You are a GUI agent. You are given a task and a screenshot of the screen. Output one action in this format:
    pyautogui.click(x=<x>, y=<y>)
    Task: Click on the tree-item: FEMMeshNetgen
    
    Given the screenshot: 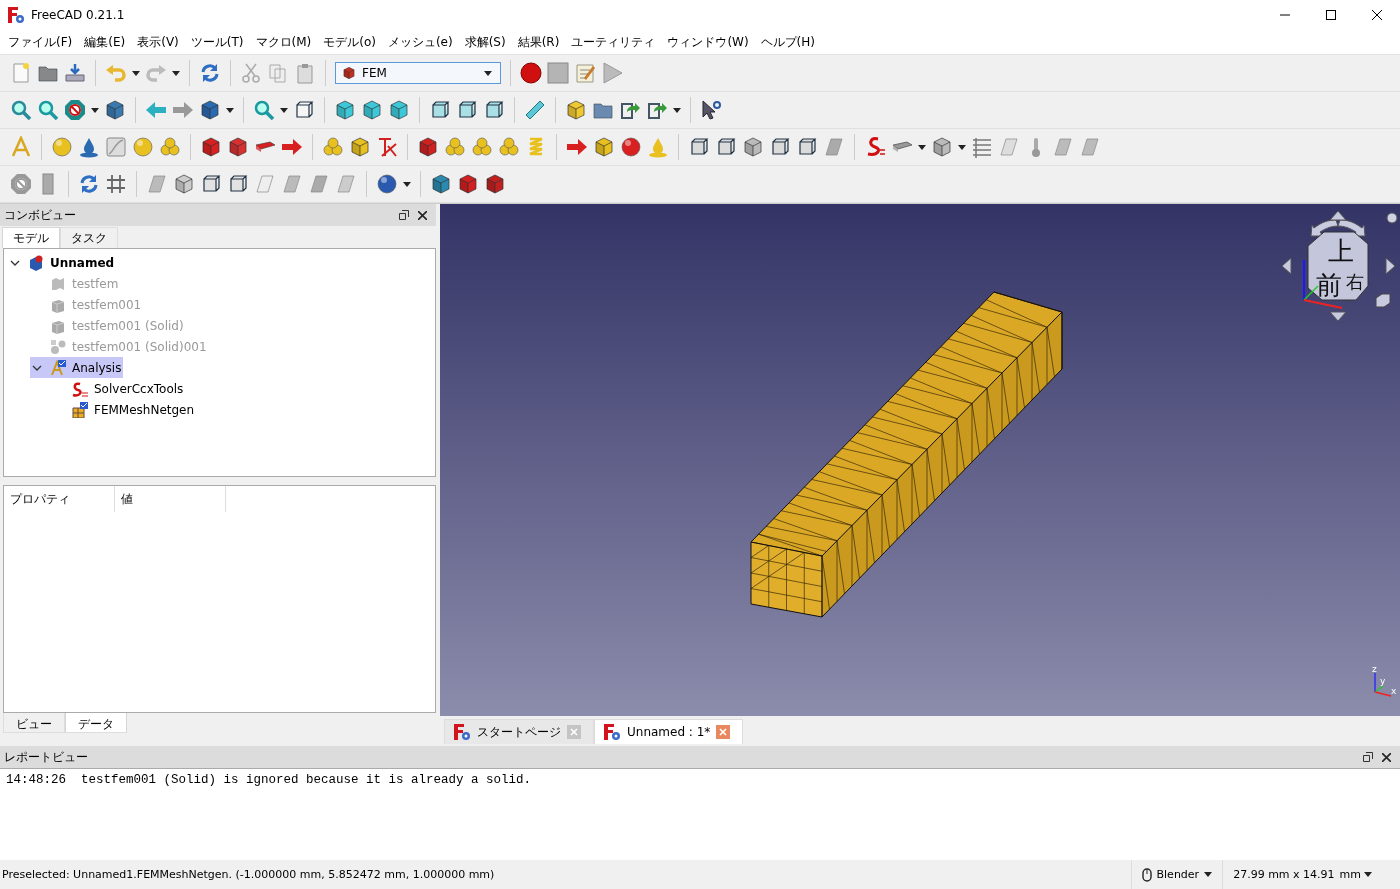 What is the action you would take?
    pyautogui.click(x=124, y=410)
    